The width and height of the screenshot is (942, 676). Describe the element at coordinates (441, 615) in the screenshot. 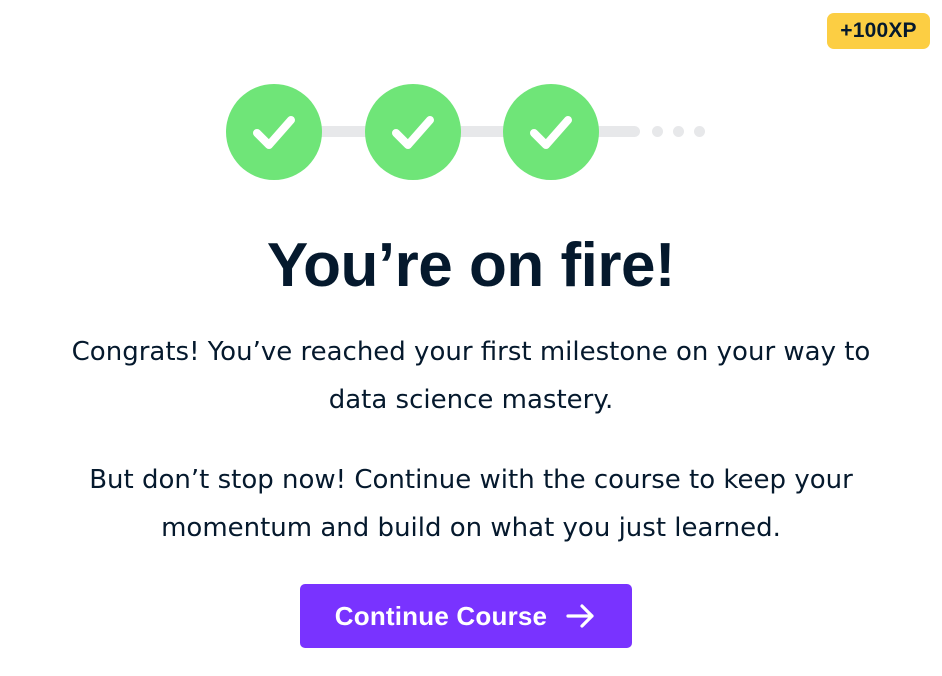

I see `continue-course-label: Continue Course` at that location.